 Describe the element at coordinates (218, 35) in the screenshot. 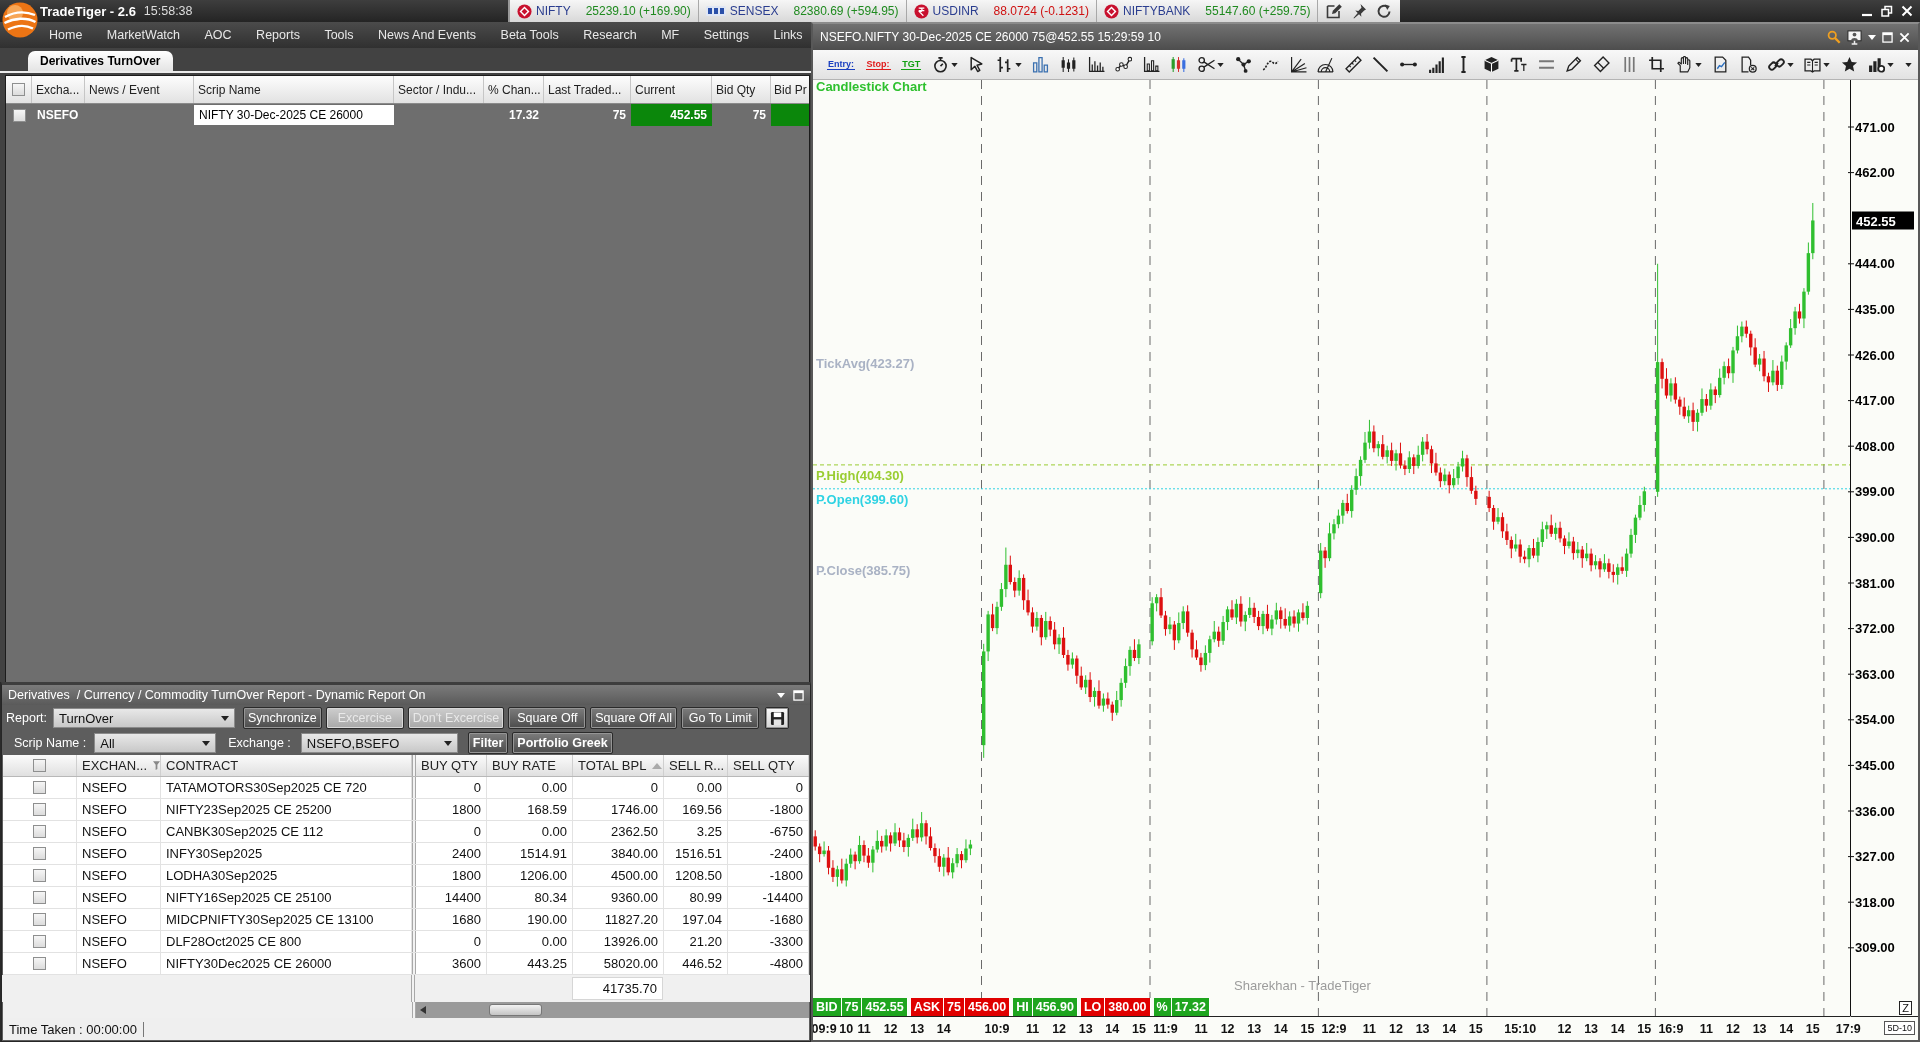

I see `menu-item: AOC` at that location.